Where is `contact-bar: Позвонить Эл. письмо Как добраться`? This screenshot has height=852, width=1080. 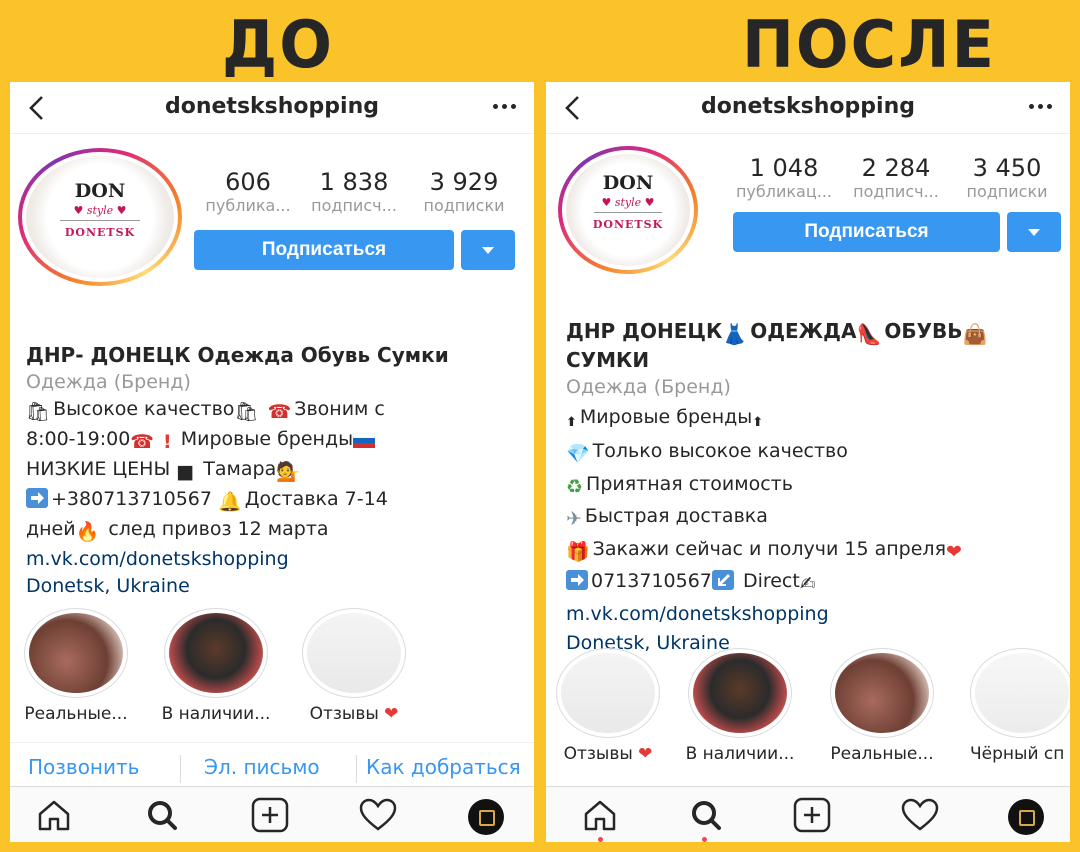 contact-bar: Позвонить Эл. письмо Как добраться is located at coordinates (272, 767).